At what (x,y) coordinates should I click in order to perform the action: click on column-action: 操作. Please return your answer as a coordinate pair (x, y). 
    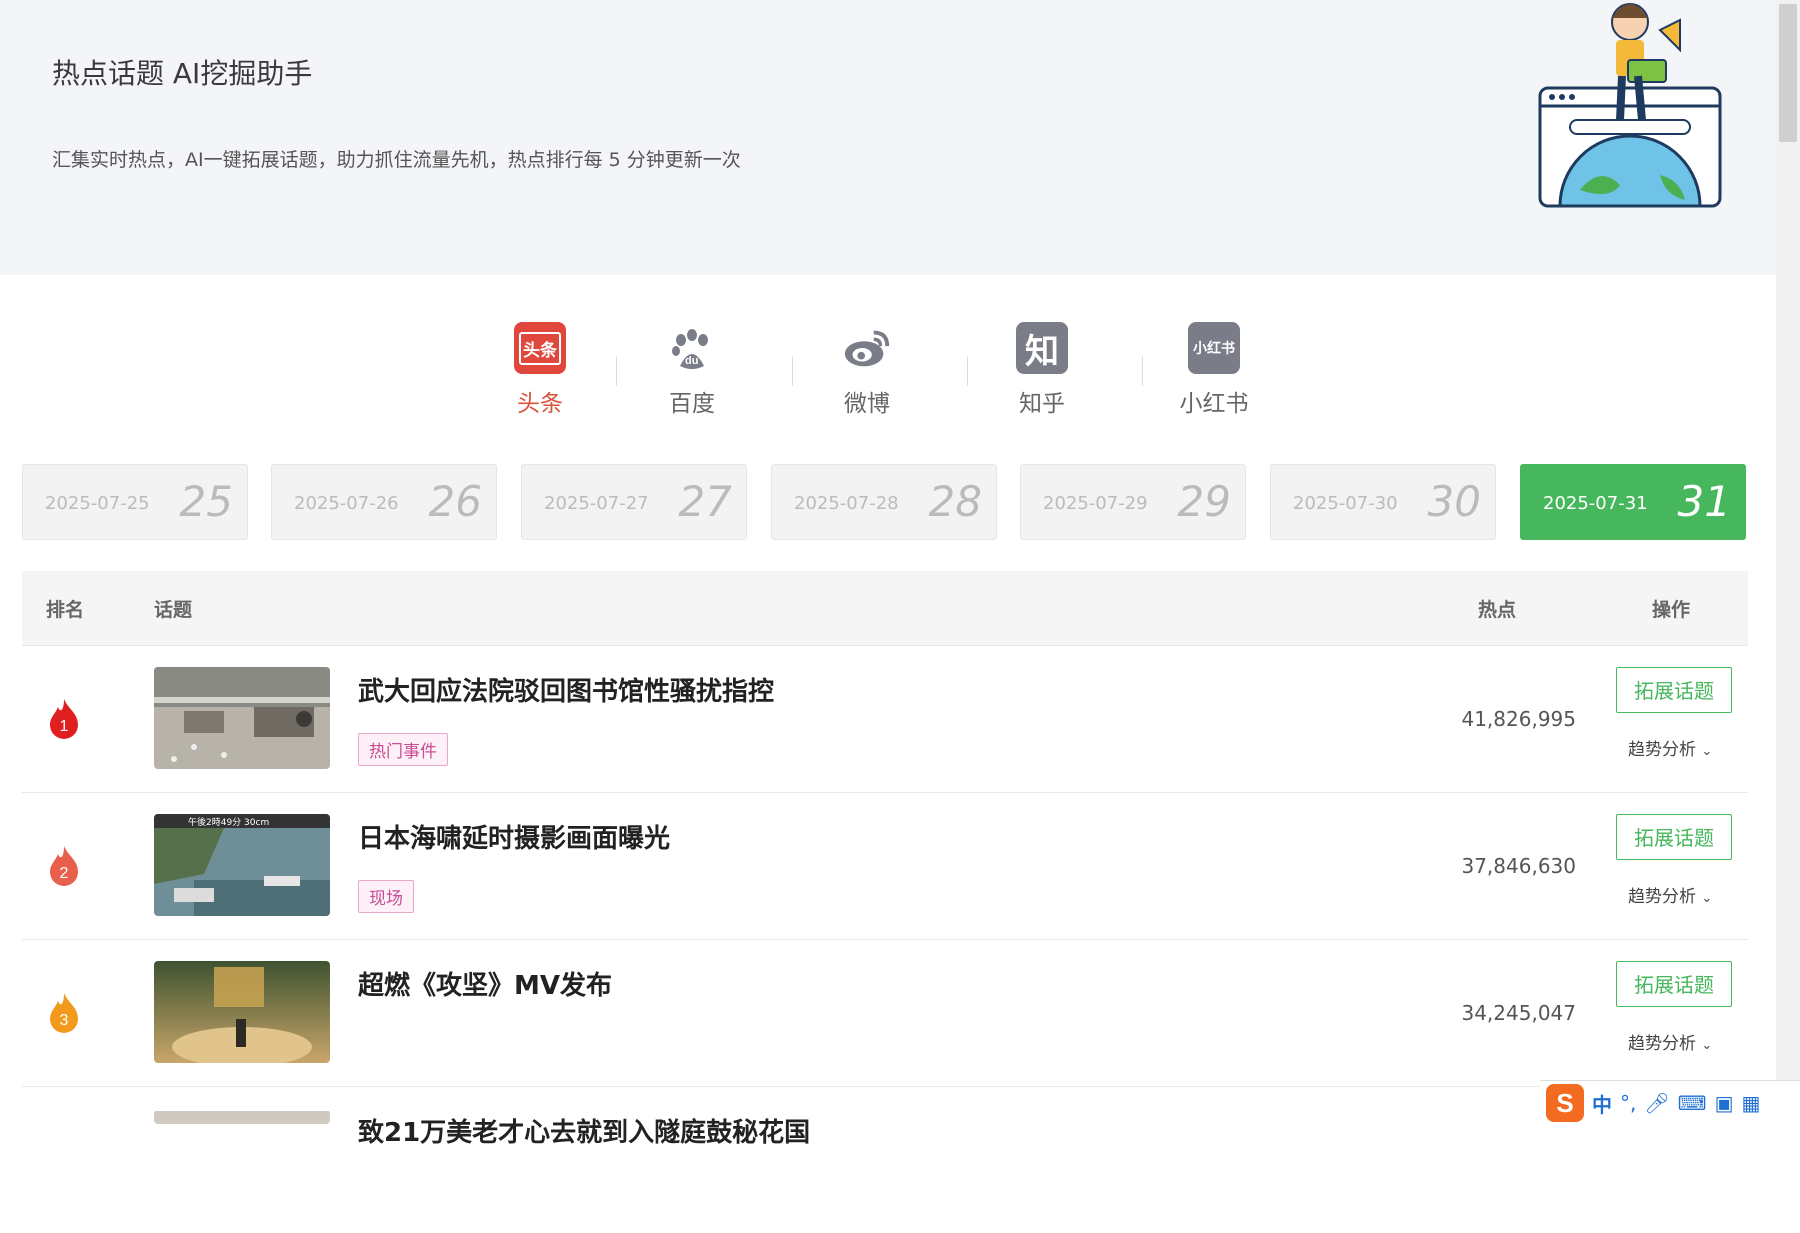
    Looking at the image, I should click on (1671, 610).